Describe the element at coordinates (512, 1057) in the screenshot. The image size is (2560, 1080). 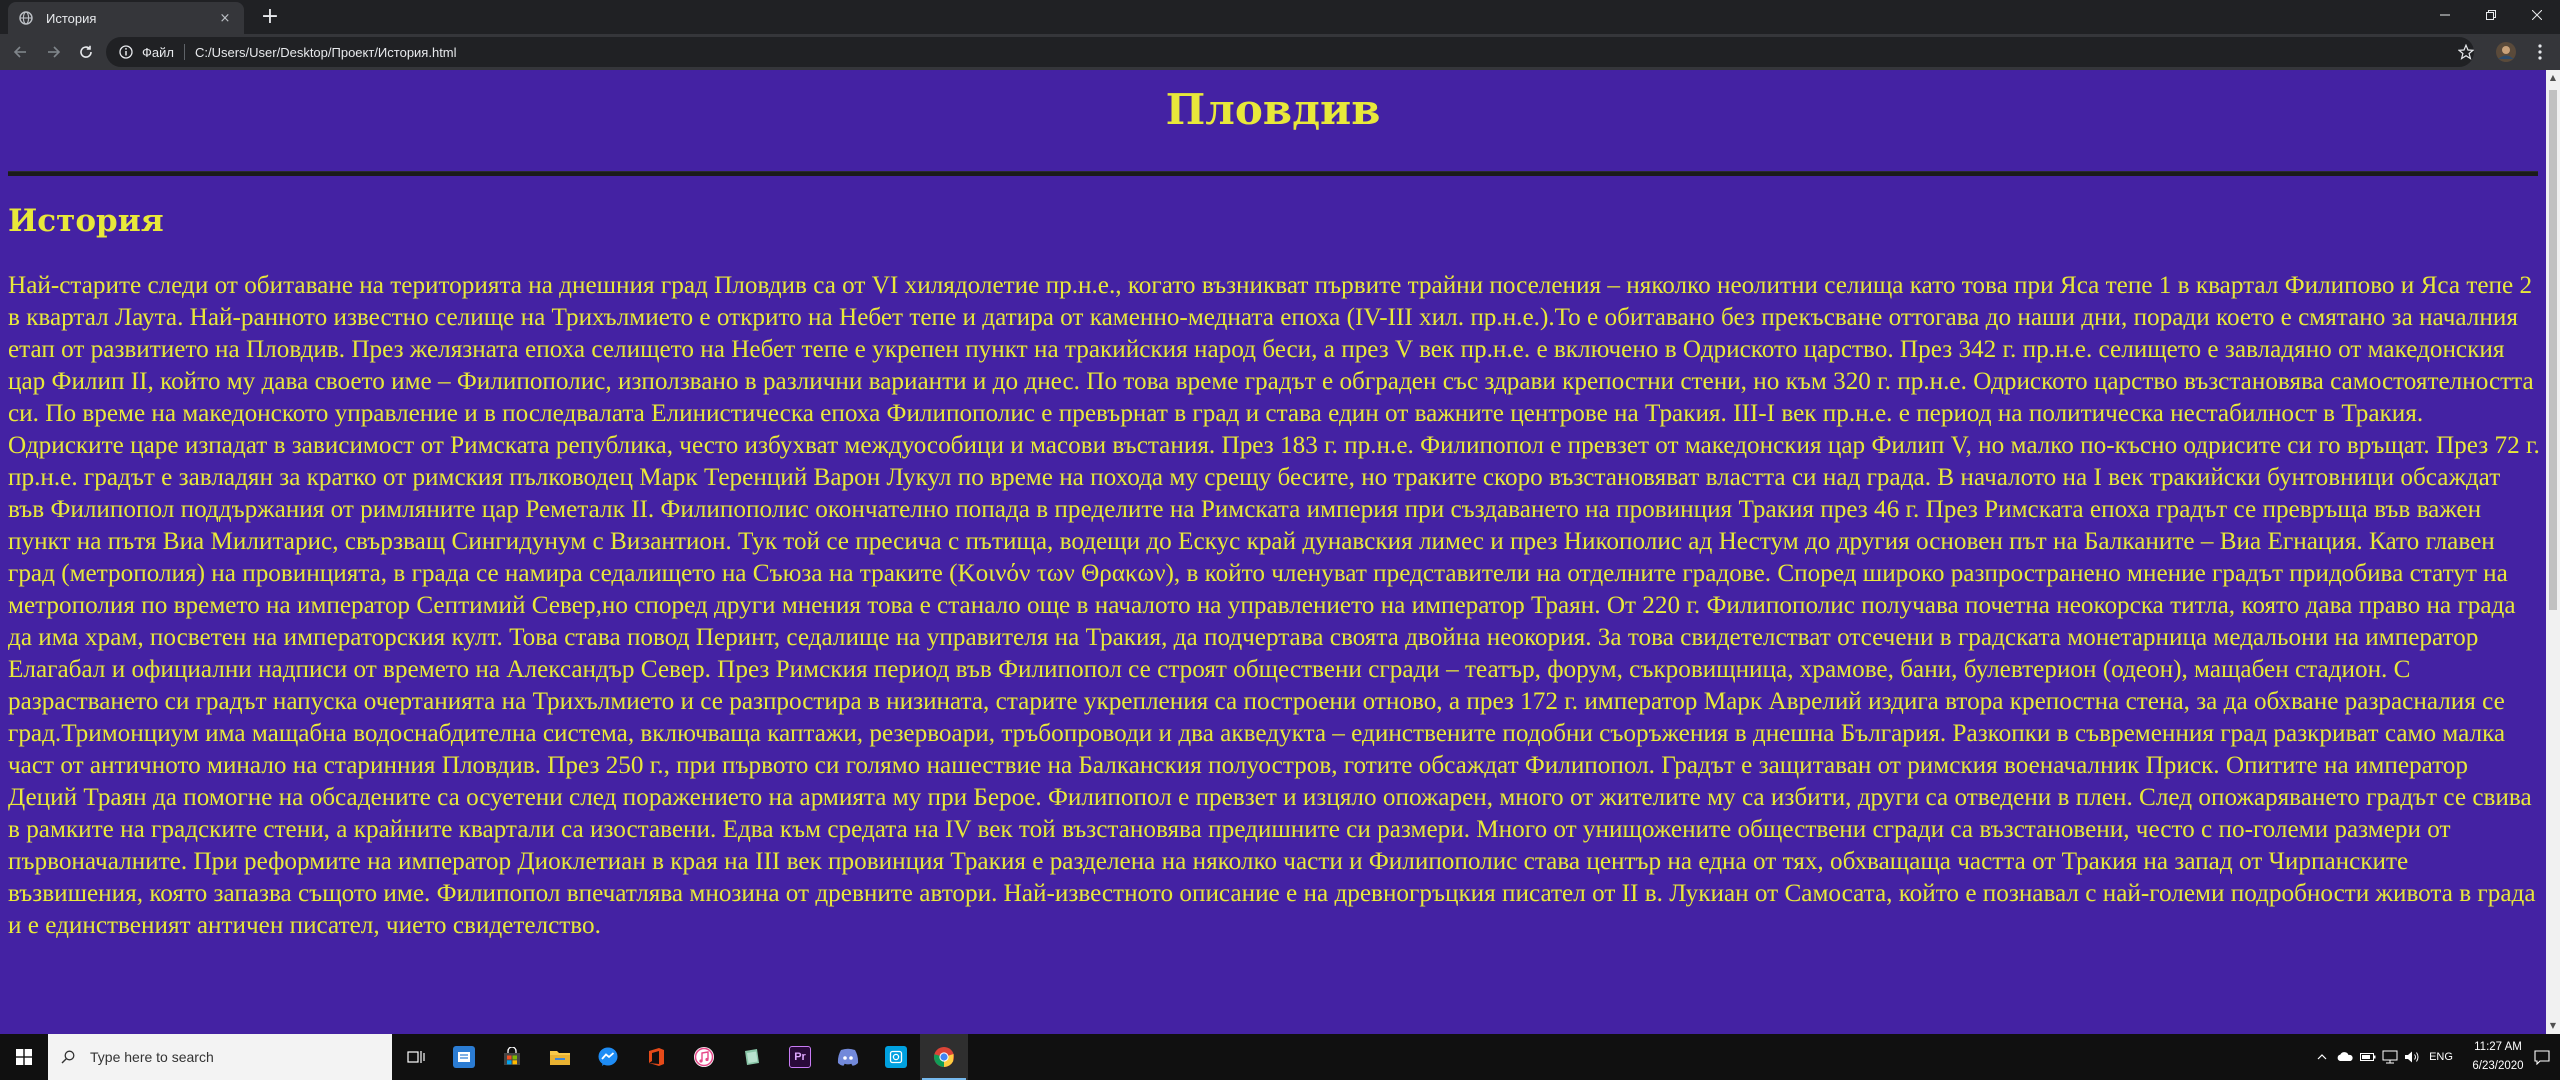
I see `store-icon` at that location.